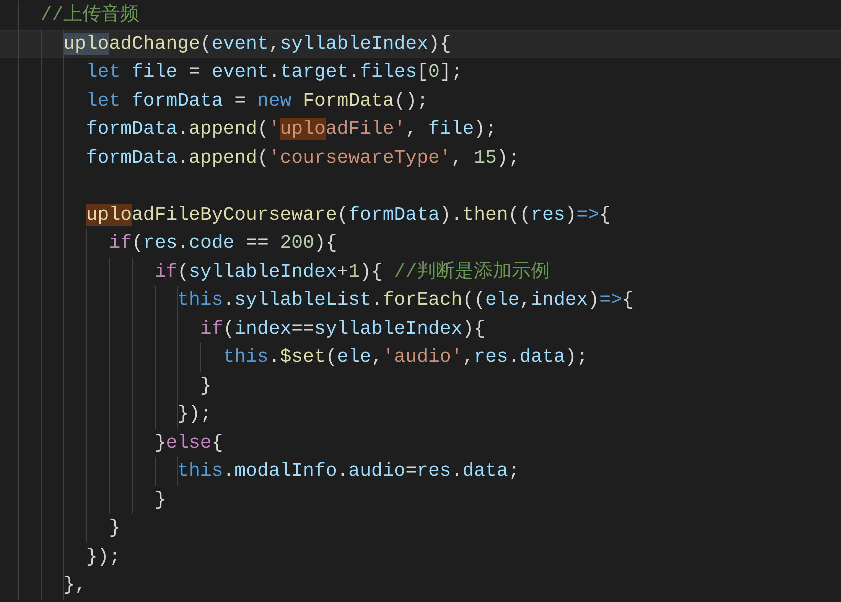 The width and height of the screenshot is (841, 602). I want to click on code-line: this.modalInfo.audio=res.data;, so click(349, 471).